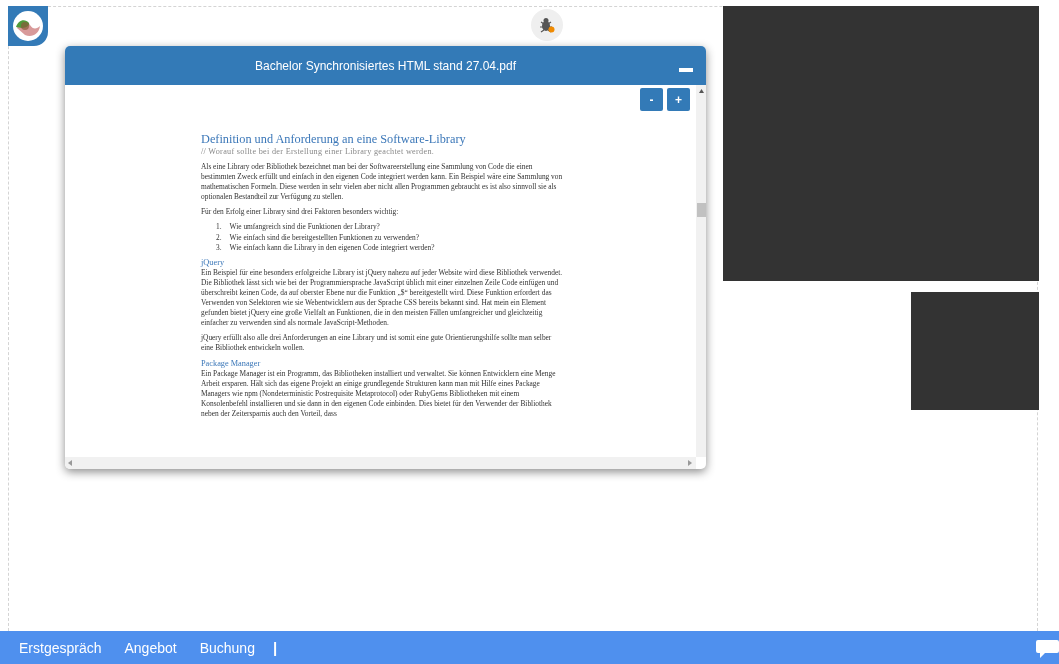 Image resolution: width=1059 pixels, height=664 pixels. What do you see at coordinates (227, 647) in the screenshot?
I see `nav-link: Buchung` at bounding box center [227, 647].